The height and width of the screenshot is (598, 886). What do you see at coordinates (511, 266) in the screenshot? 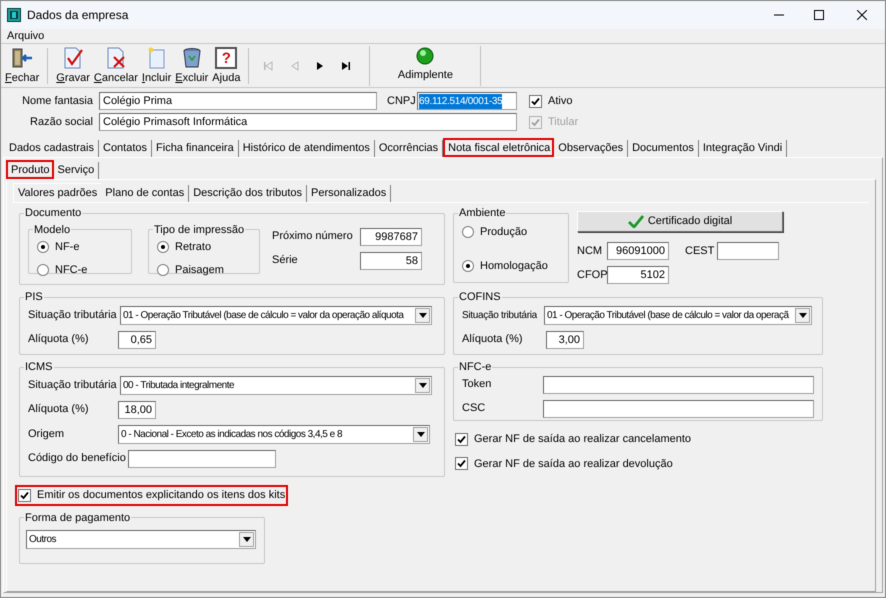
I see `radio-button: Homologação` at bounding box center [511, 266].